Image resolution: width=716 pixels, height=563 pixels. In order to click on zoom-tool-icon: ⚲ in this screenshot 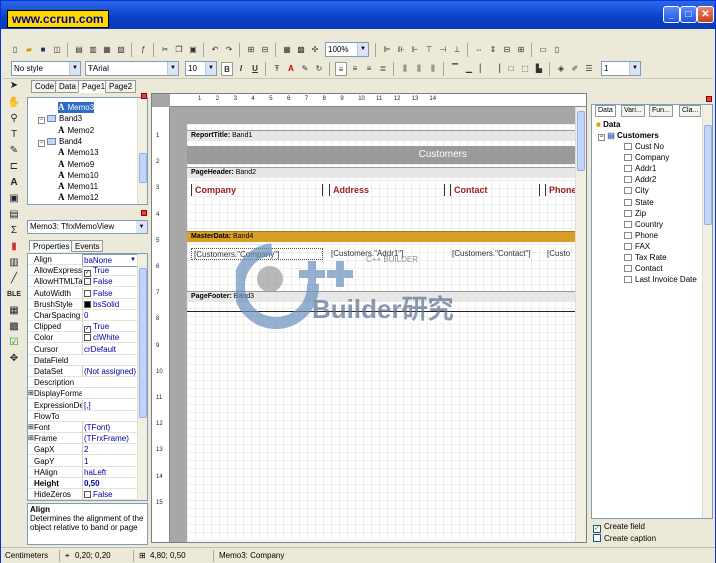, I will do `click(14, 119)`.